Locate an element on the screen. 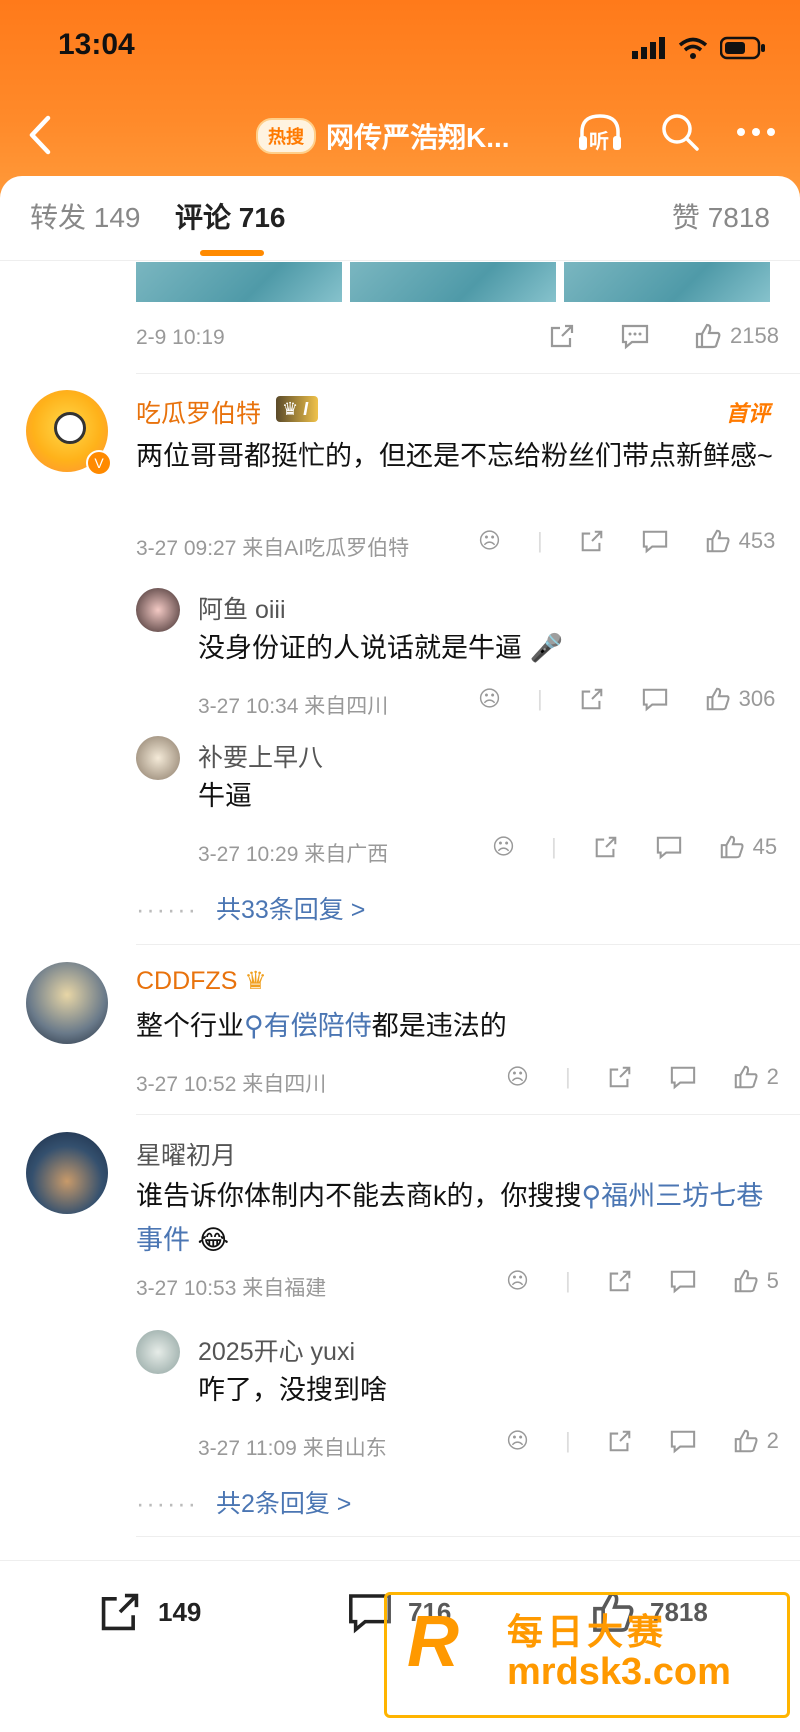 The height and width of the screenshot is (1732, 800). comment-author: 吃瓜罗伯特 is located at coordinates (198, 412).